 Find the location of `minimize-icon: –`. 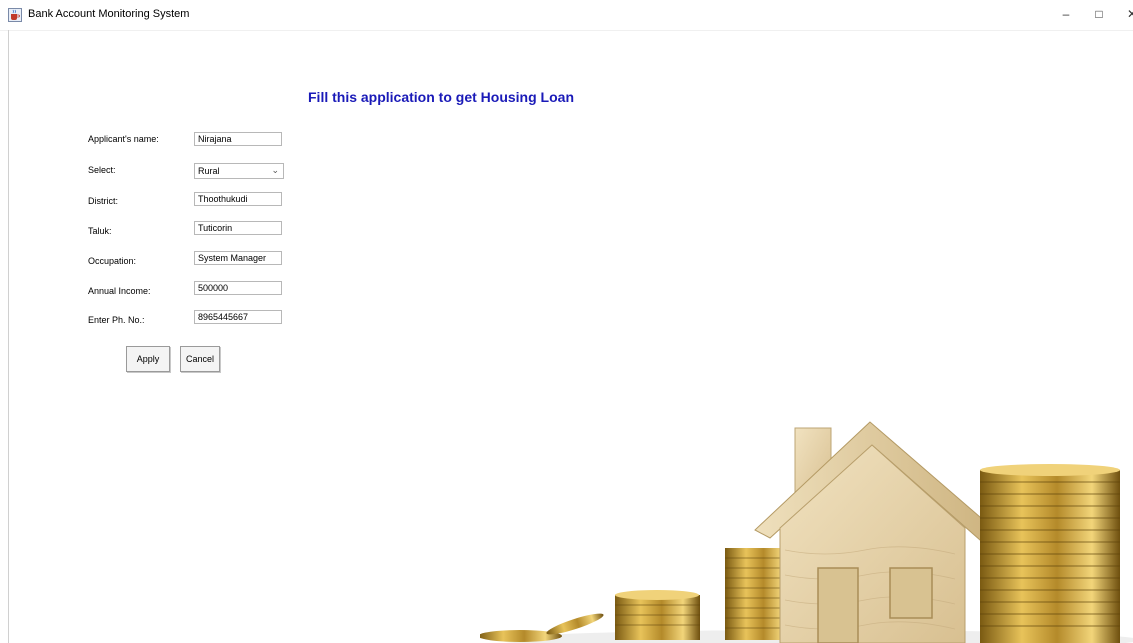

minimize-icon: – is located at coordinates (1066, 14).